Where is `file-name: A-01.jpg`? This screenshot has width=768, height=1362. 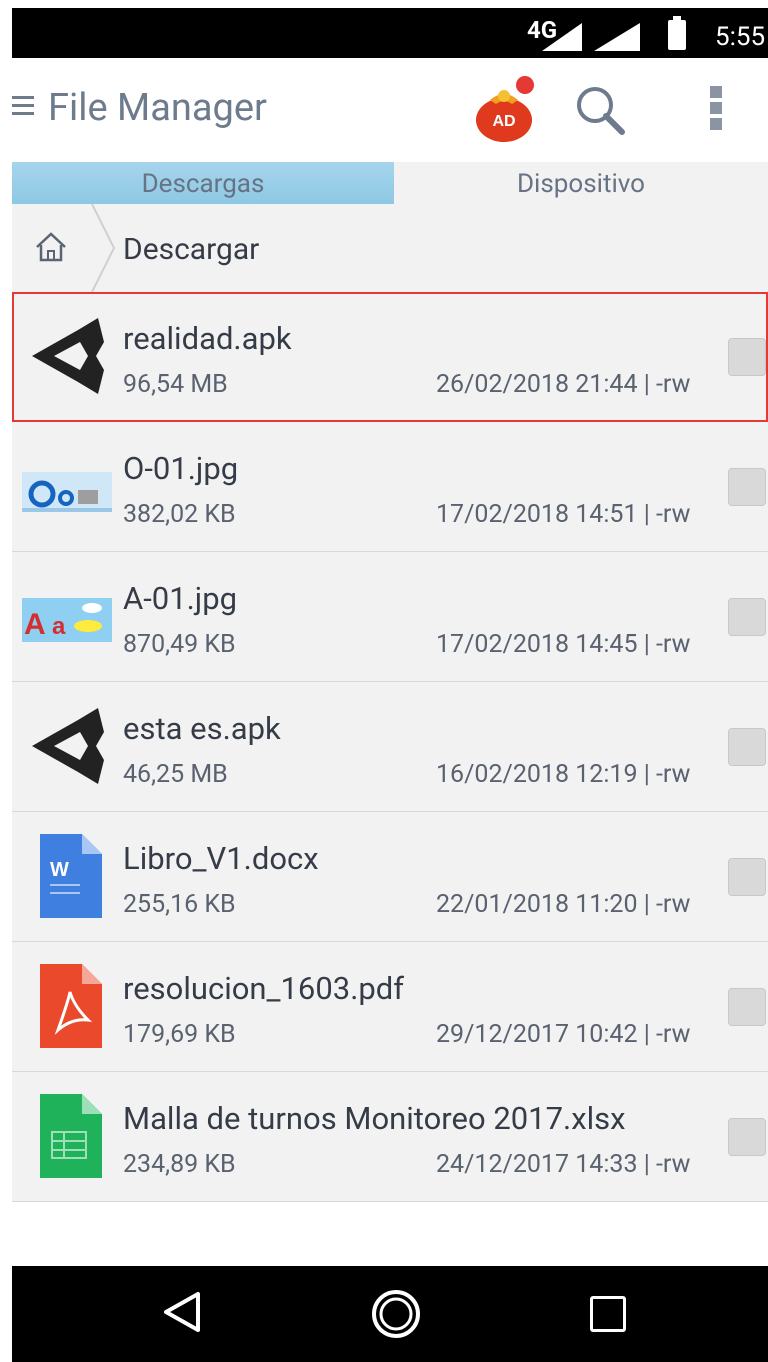 file-name: A-01.jpg is located at coordinates (180, 598).